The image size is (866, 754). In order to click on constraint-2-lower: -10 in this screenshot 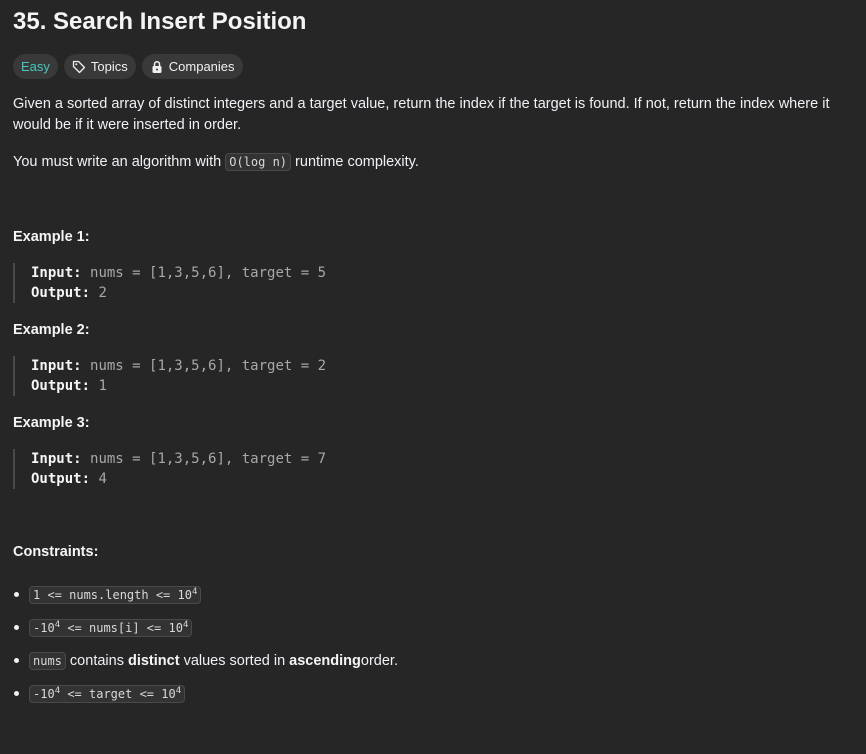, I will do `click(44, 627)`.